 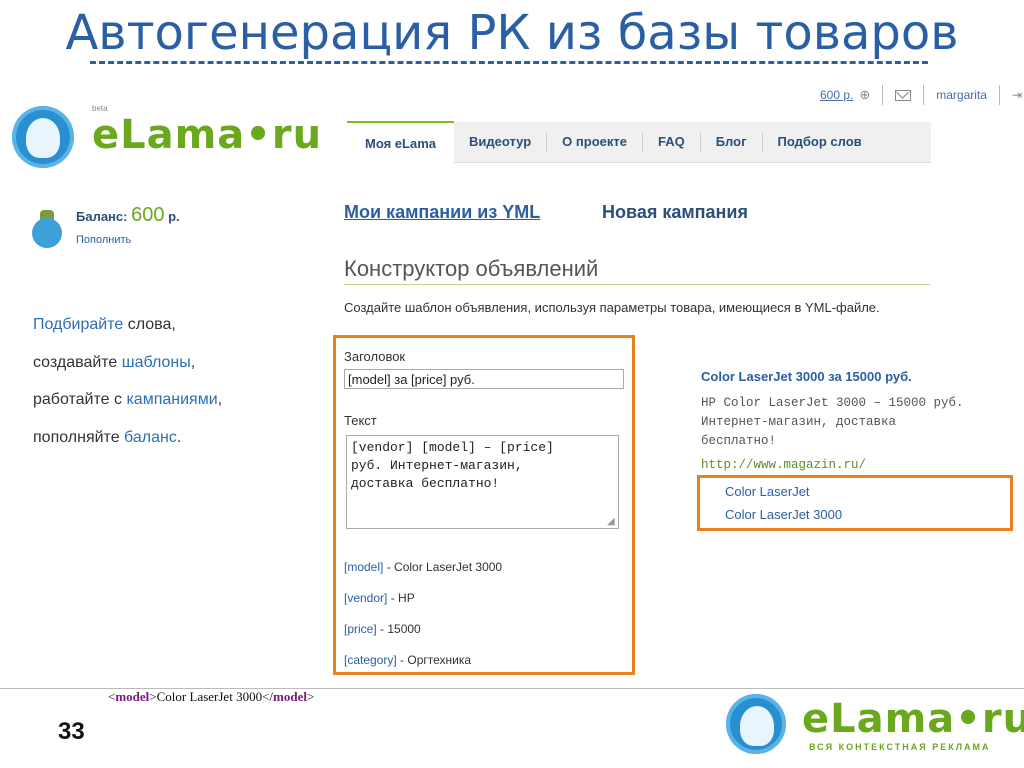 I want to click on promo-text-part: пополняйте, so click(x=79, y=437).